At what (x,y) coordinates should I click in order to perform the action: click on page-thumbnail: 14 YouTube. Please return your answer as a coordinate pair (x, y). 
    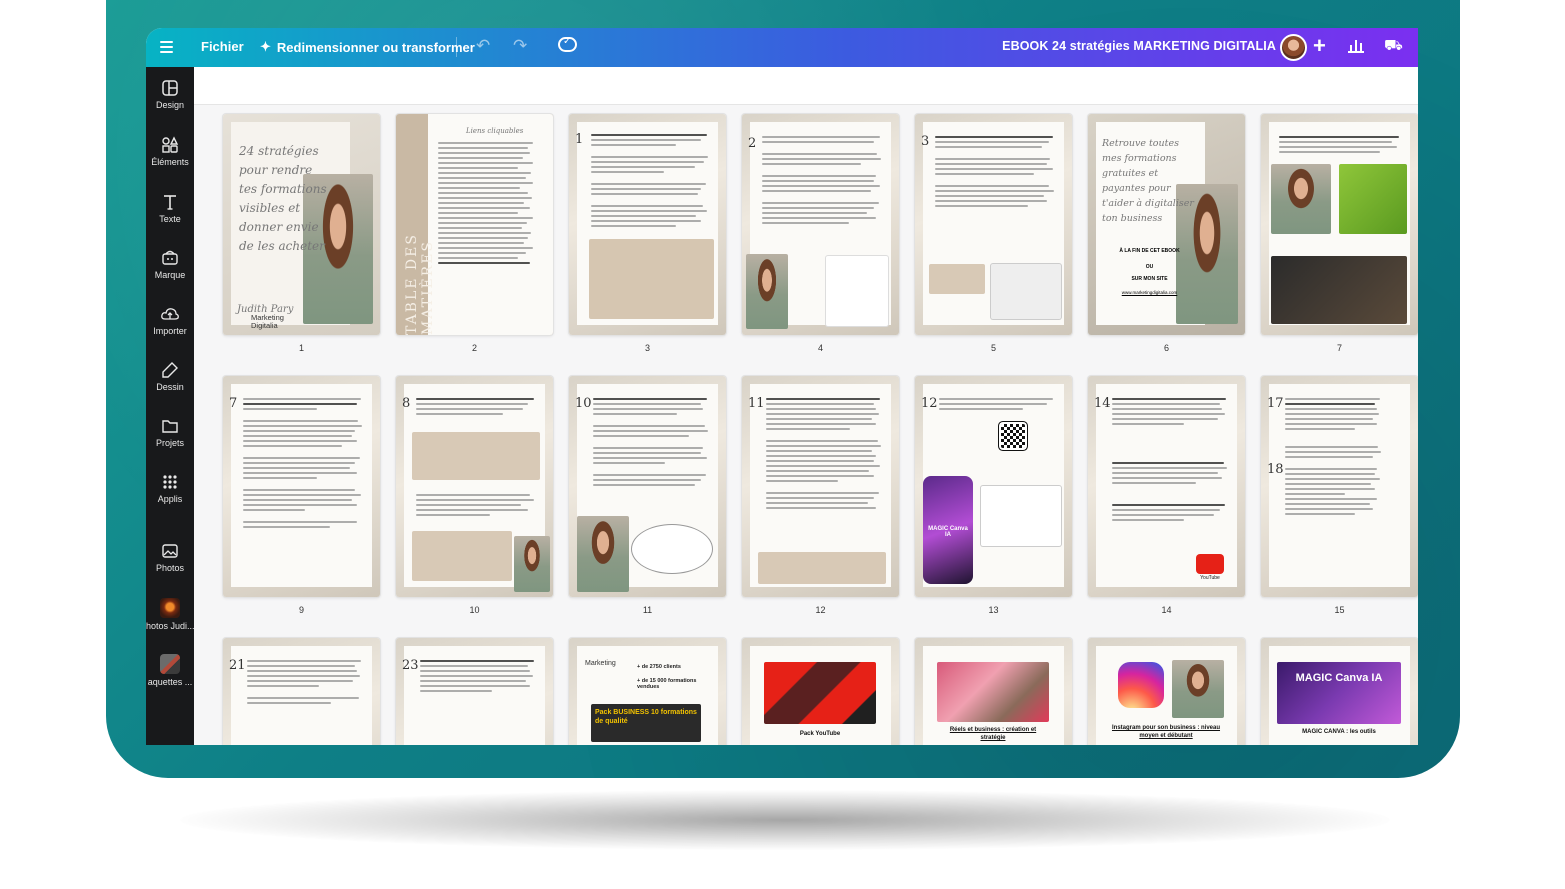
    Looking at the image, I should click on (1166, 486).